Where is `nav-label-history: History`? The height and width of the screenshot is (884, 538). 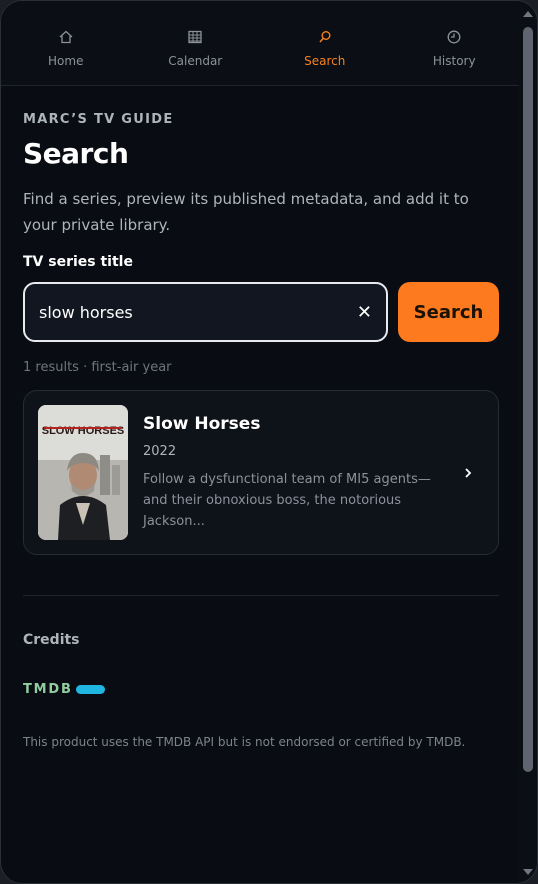
nav-label-history: History is located at coordinates (454, 61).